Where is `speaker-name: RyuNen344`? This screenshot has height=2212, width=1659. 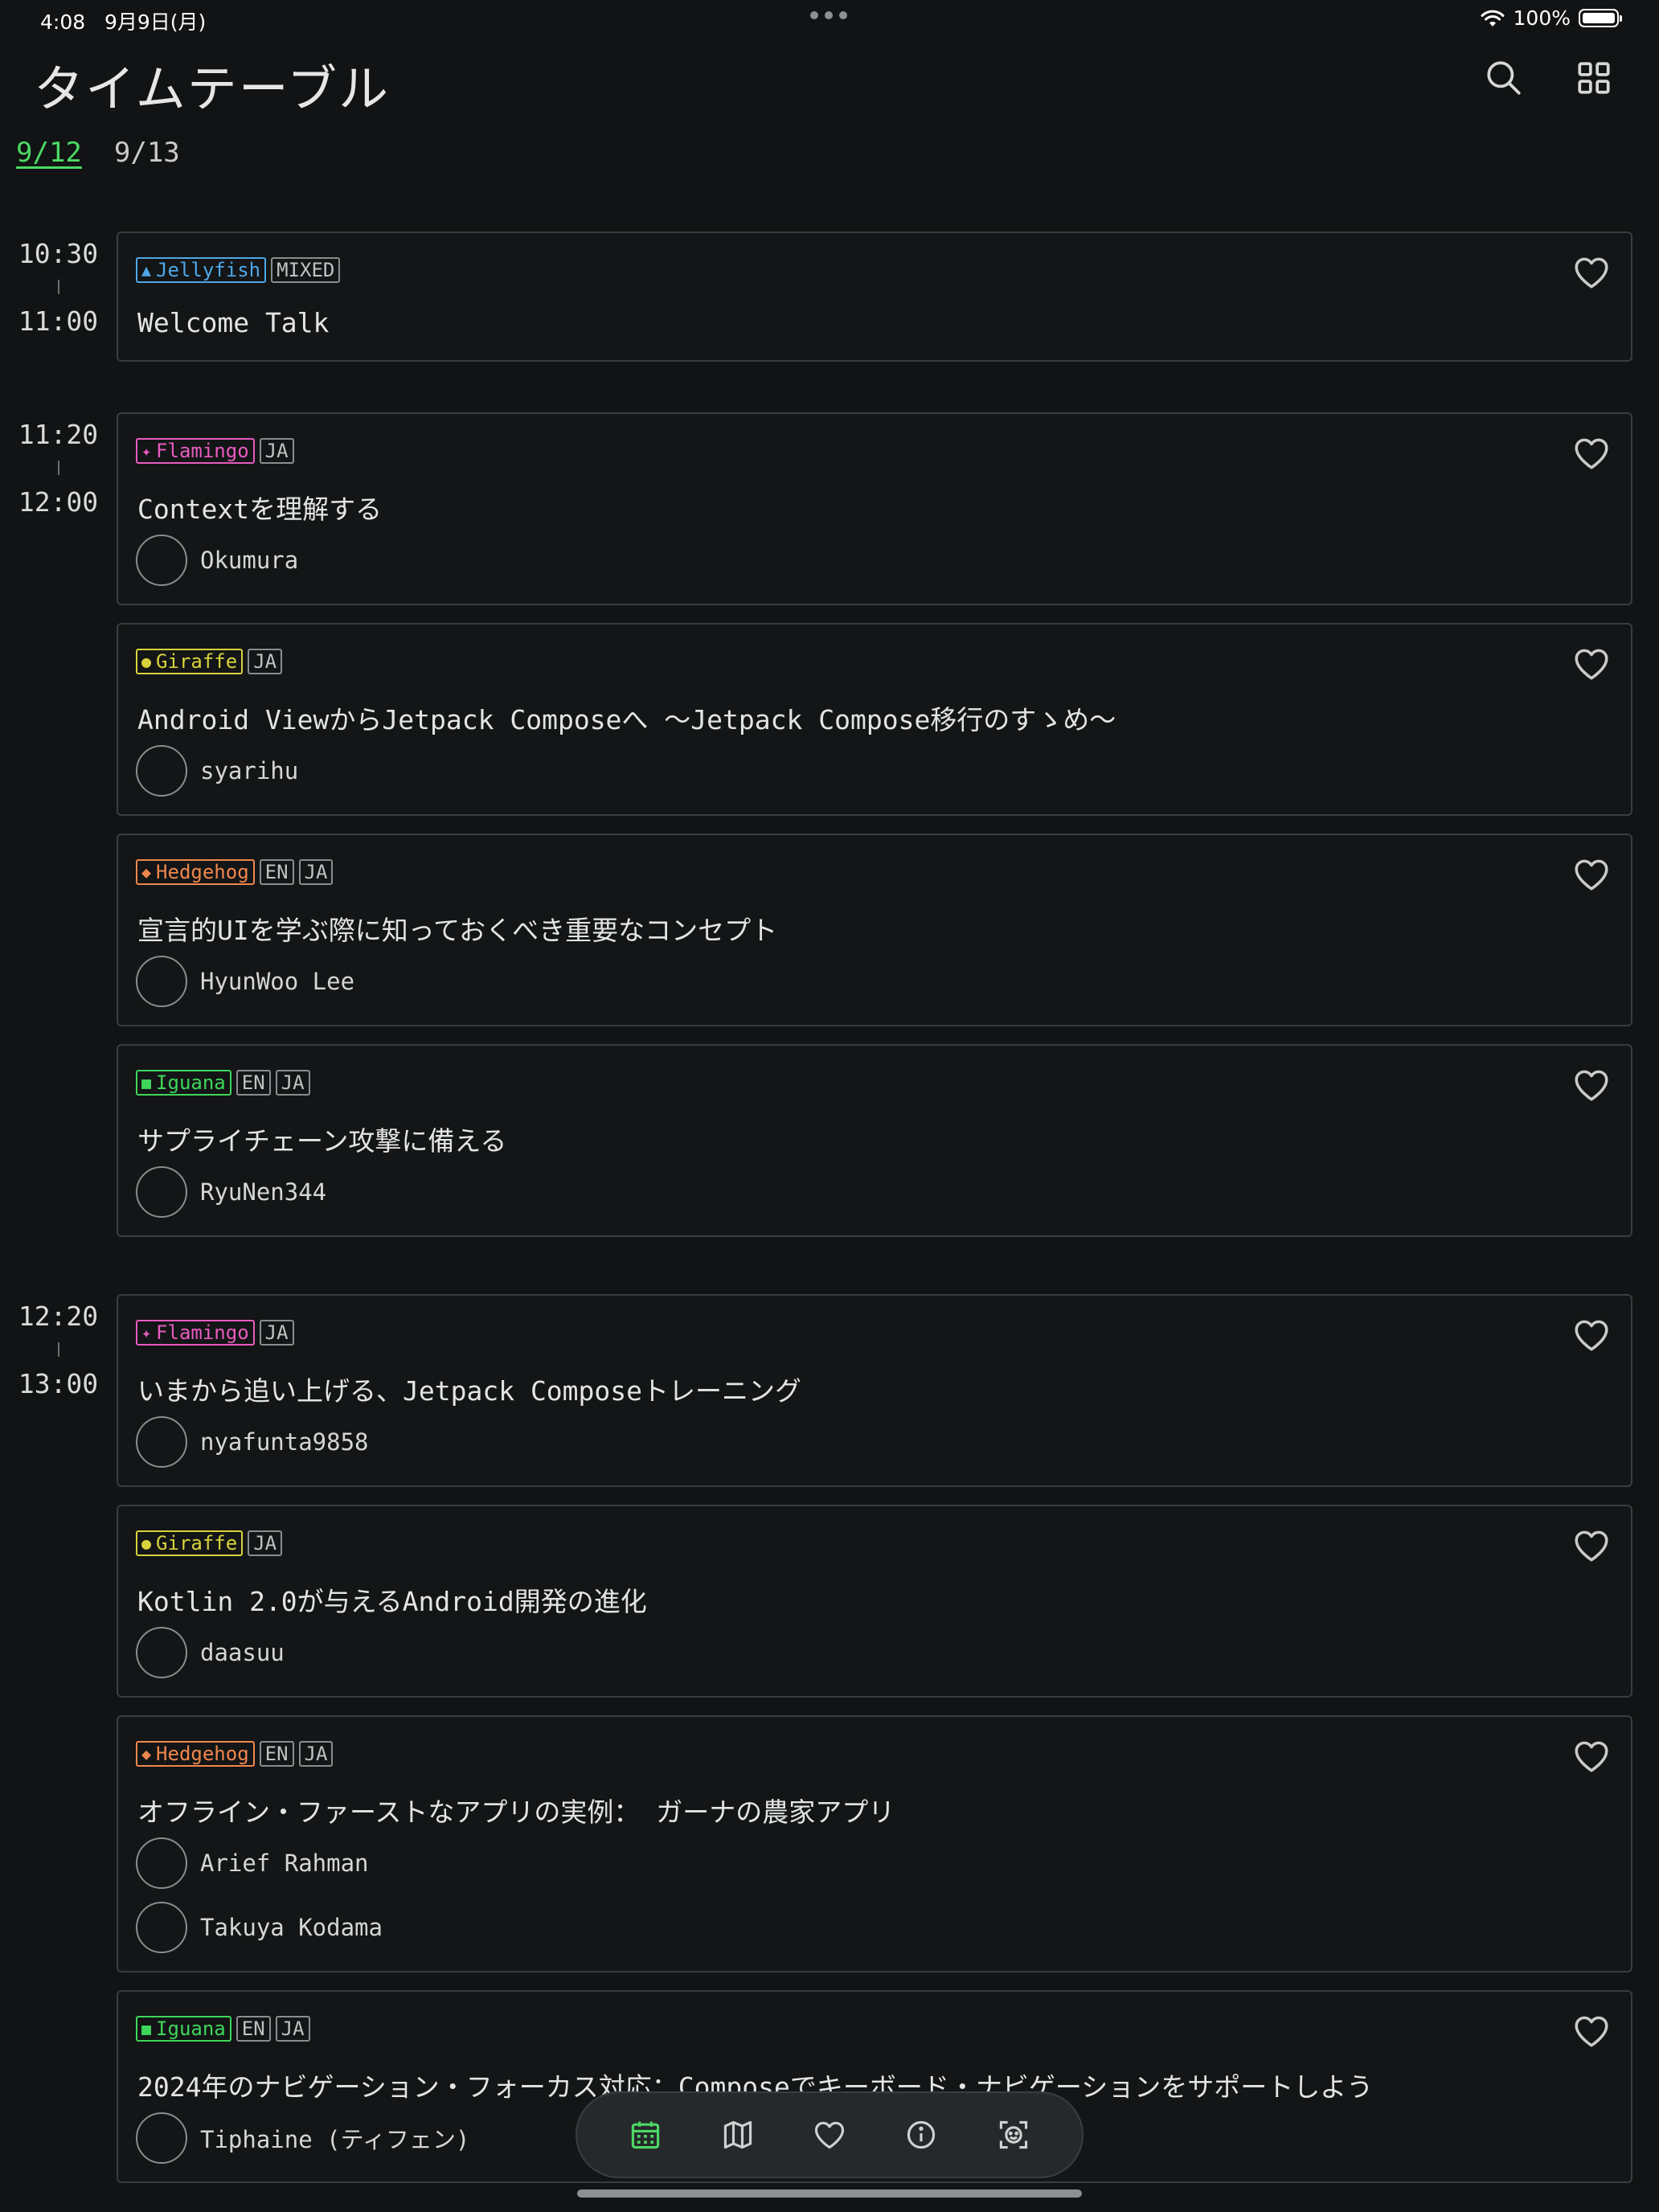 speaker-name: RyuNen344 is located at coordinates (263, 1192).